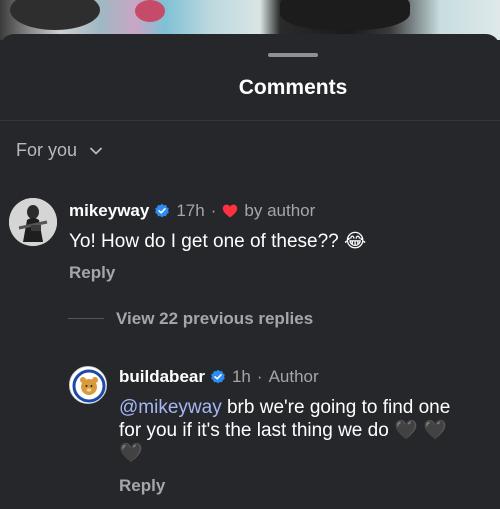  What do you see at coordinates (293, 376) in the screenshot?
I see `author-badge: Author` at bounding box center [293, 376].